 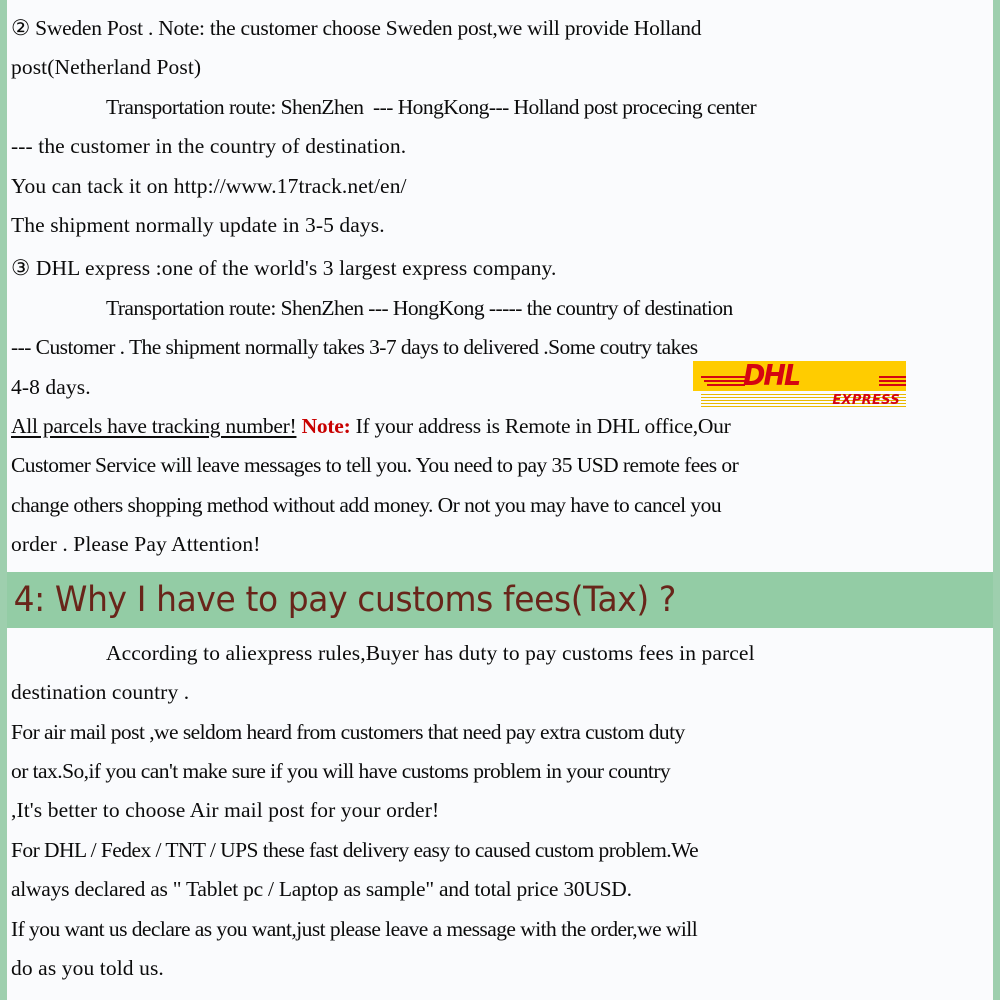 What do you see at coordinates (500, 4) in the screenshot?
I see `top-spacer` at bounding box center [500, 4].